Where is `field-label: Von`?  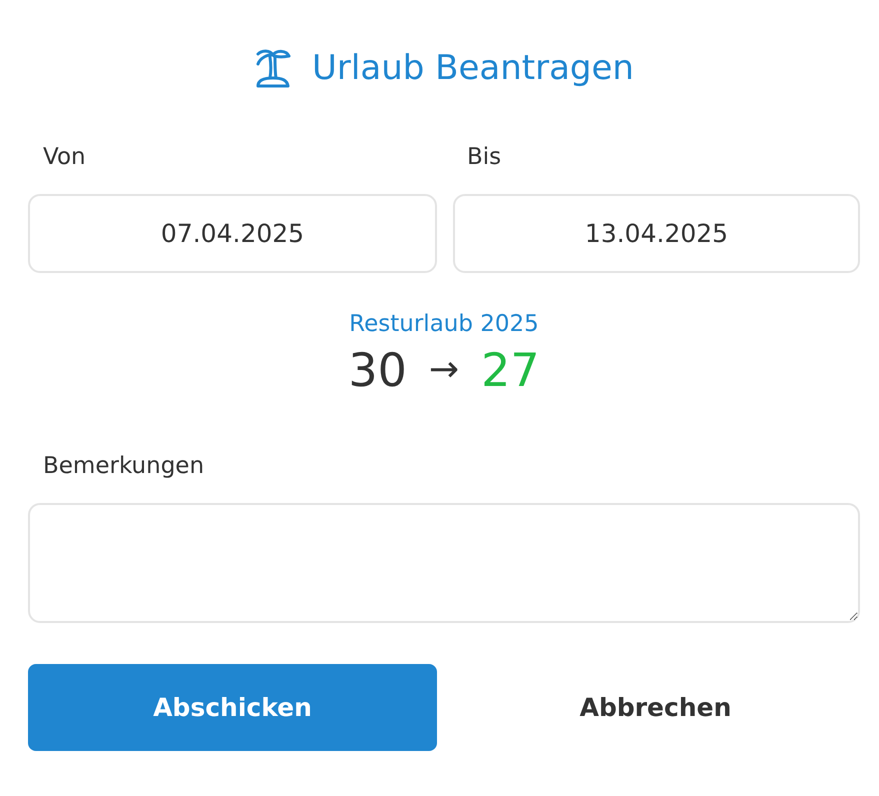 field-label: Von is located at coordinates (65, 157).